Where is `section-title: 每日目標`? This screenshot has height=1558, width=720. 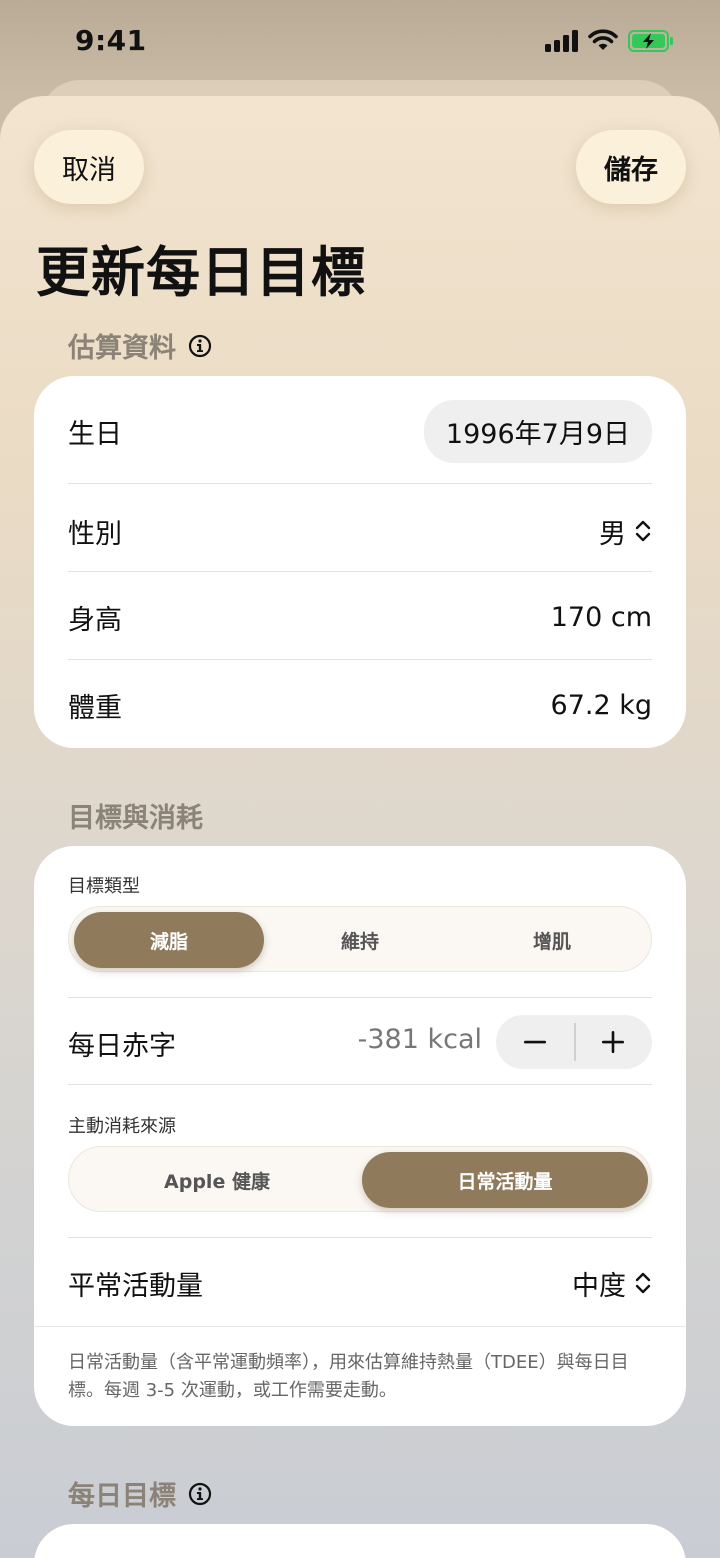 section-title: 每日目標 is located at coordinates (122, 1496).